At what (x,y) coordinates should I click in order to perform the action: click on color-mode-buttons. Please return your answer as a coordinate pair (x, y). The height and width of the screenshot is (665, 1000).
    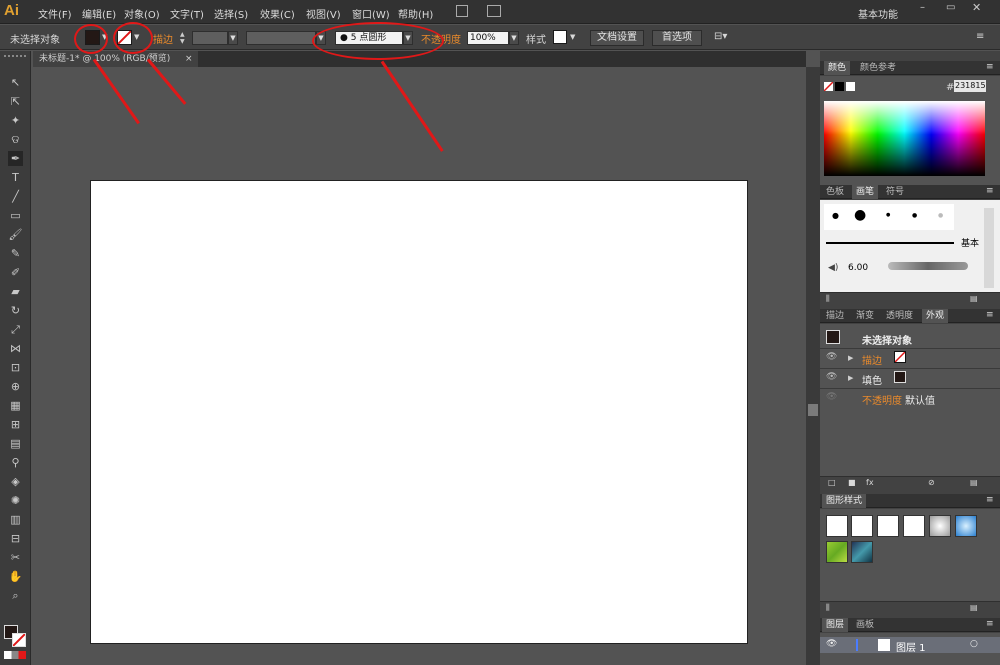
    Looking at the image, I should click on (15, 655).